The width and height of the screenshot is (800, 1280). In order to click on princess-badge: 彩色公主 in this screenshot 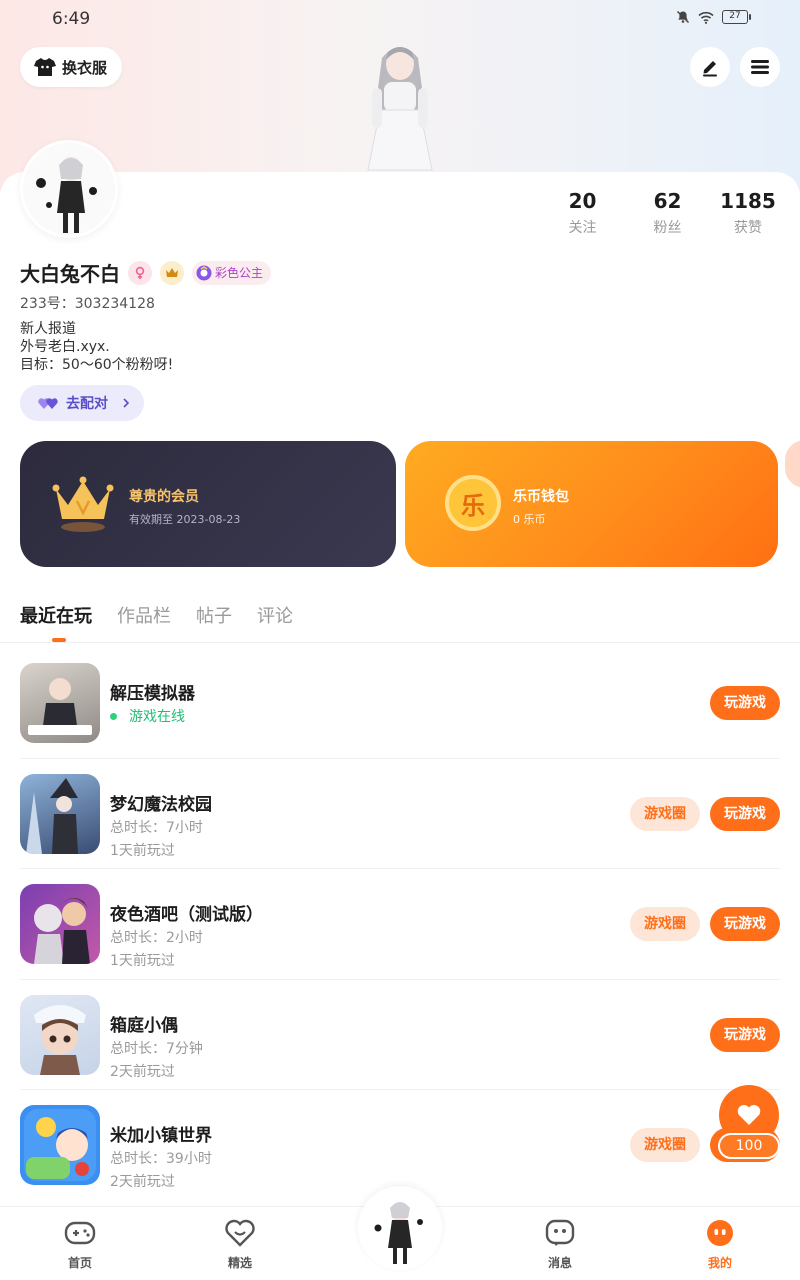, I will do `click(232, 272)`.